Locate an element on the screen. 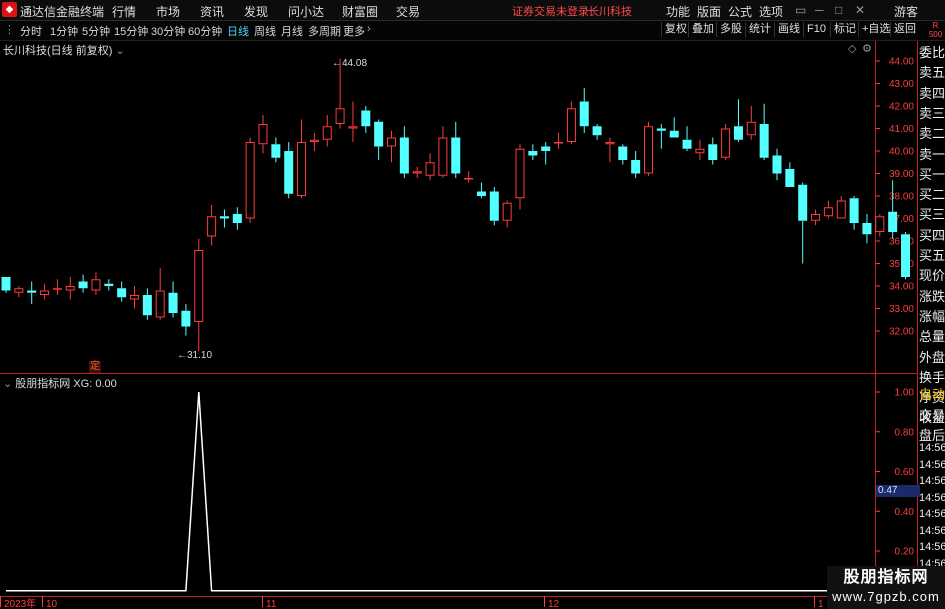  period-daily: 日线 is located at coordinates (238, 31).